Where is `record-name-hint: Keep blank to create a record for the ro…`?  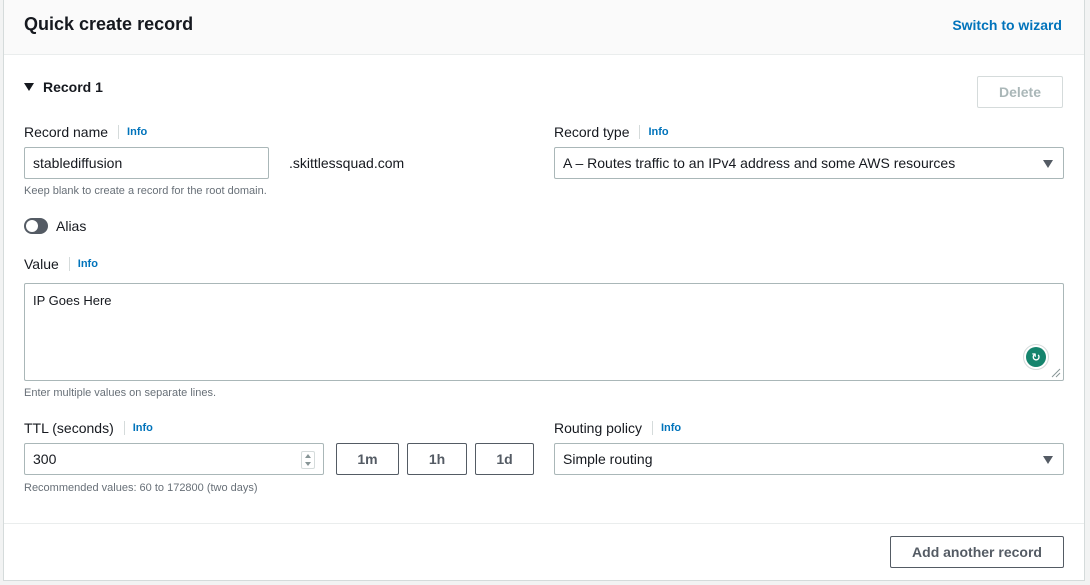
record-name-hint: Keep blank to create a record for the ro… is located at coordinates (145, 191).